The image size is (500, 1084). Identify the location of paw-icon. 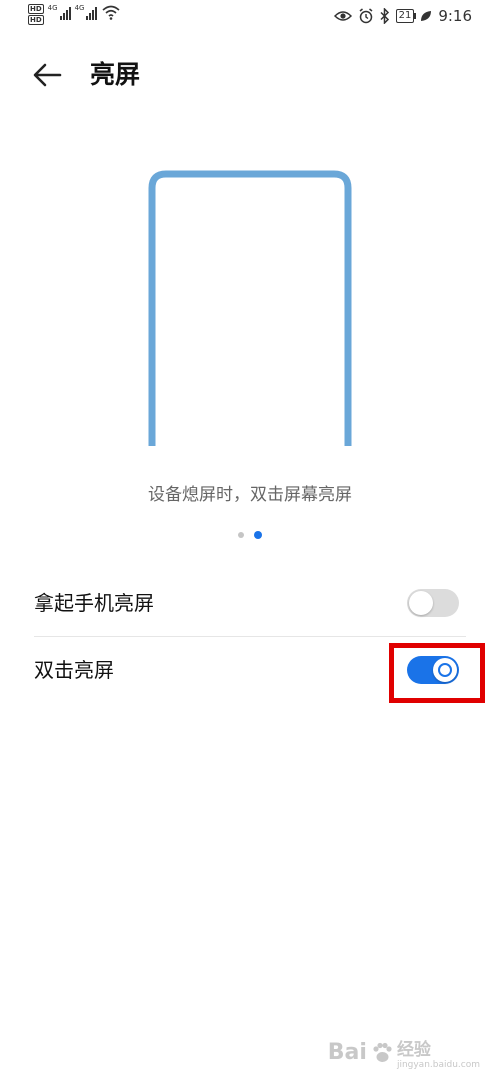
(382, 1052).